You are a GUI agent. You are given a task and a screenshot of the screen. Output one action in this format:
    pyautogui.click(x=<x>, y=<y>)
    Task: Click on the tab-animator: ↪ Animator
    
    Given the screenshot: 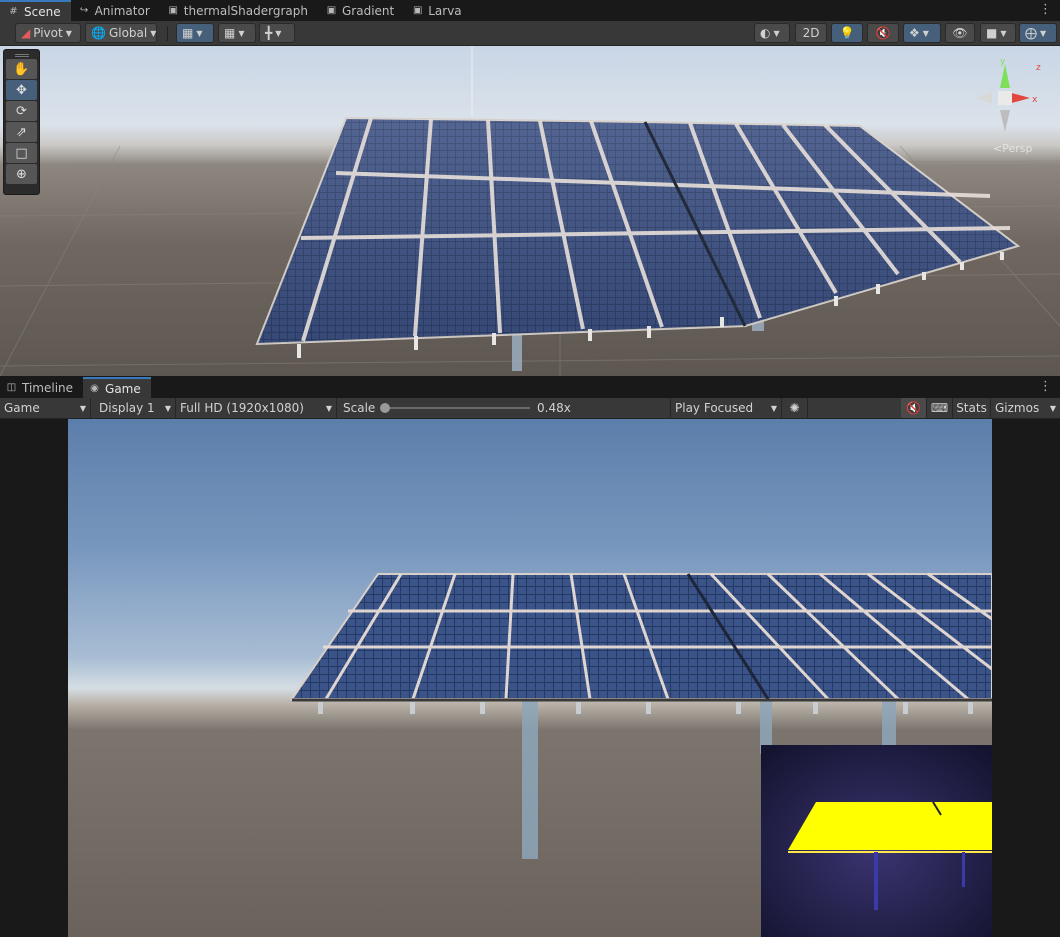 What is the action you would take?
    pyautogui.click(x=115, y=10)
    